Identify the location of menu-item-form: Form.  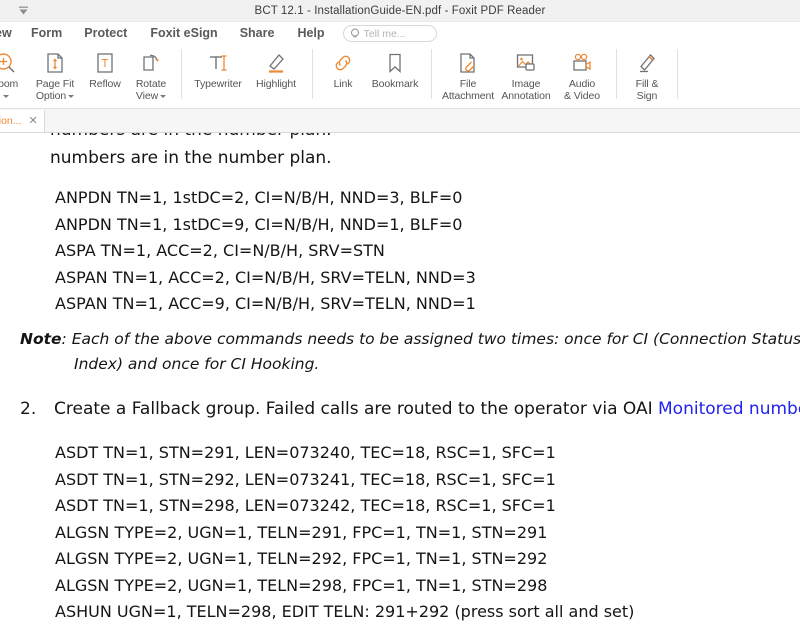
(46, 33).